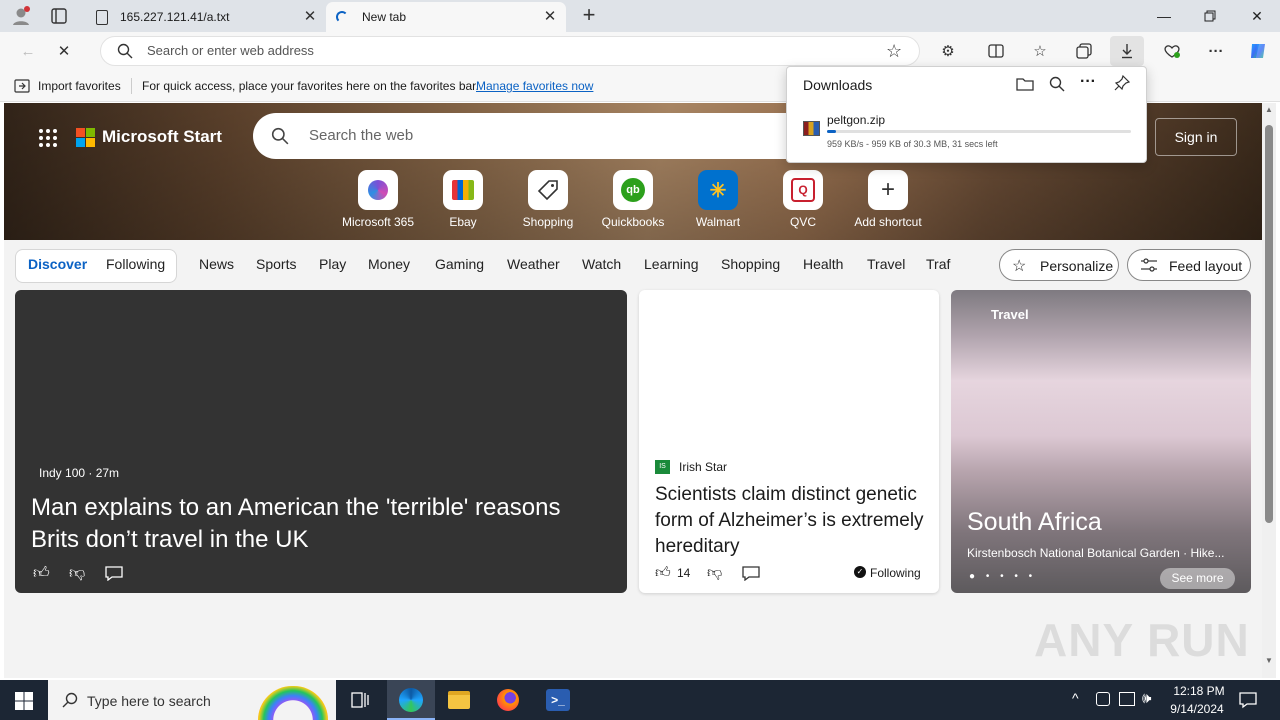 This screenshot has height=720, width=1280. What do you see at coordinates (1127, 51) in the screenshot?
I see `downloads-icon` at bounding box center [1127, 51].